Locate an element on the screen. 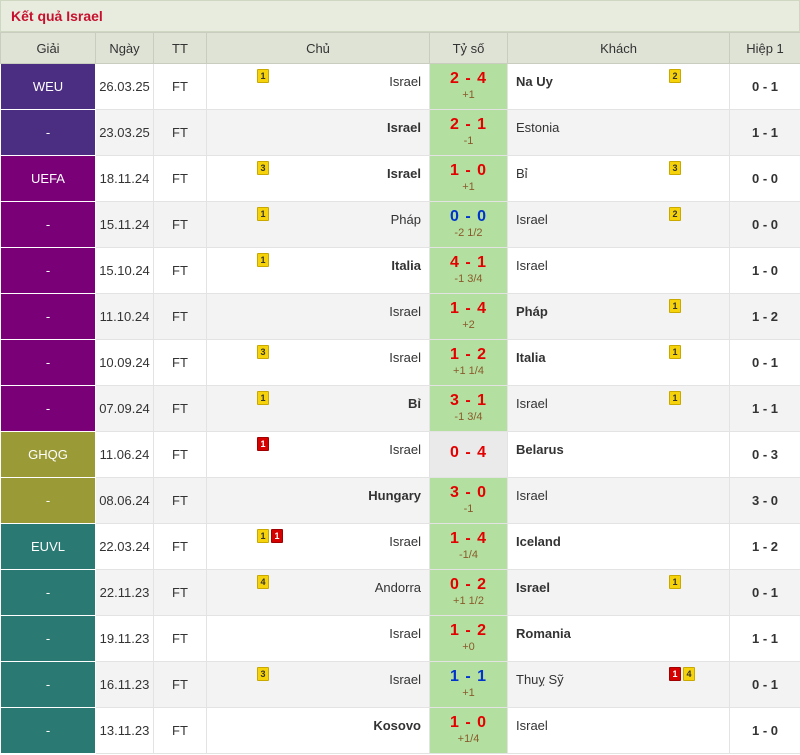 The height and width of the screenshot is (755, 800). away-team-cell: Na Uy 2 is located at coordinates (618, 86).